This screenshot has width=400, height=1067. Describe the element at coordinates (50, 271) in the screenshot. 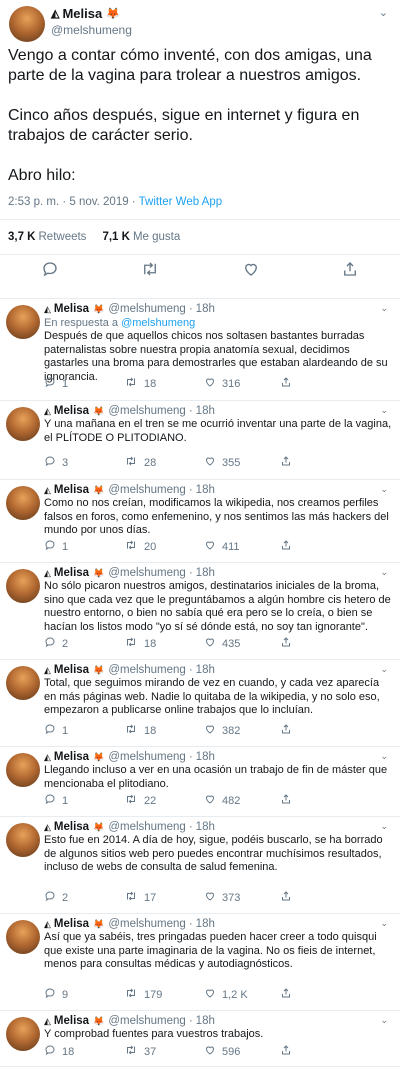

I see `reply-icon` at that location.